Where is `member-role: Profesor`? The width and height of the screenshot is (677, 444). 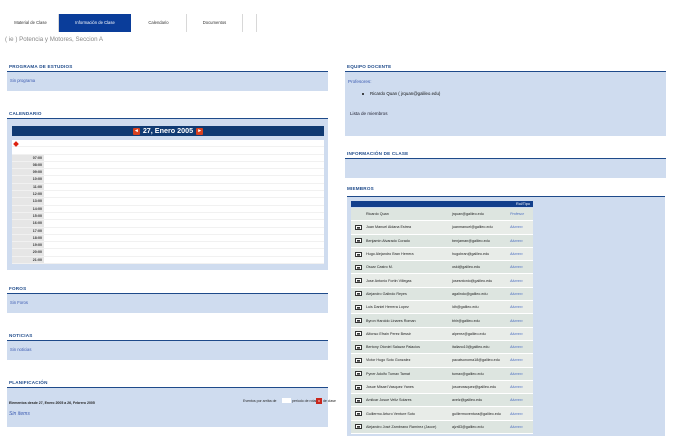 member-role: Profesor is located at coordinates (517, 214).